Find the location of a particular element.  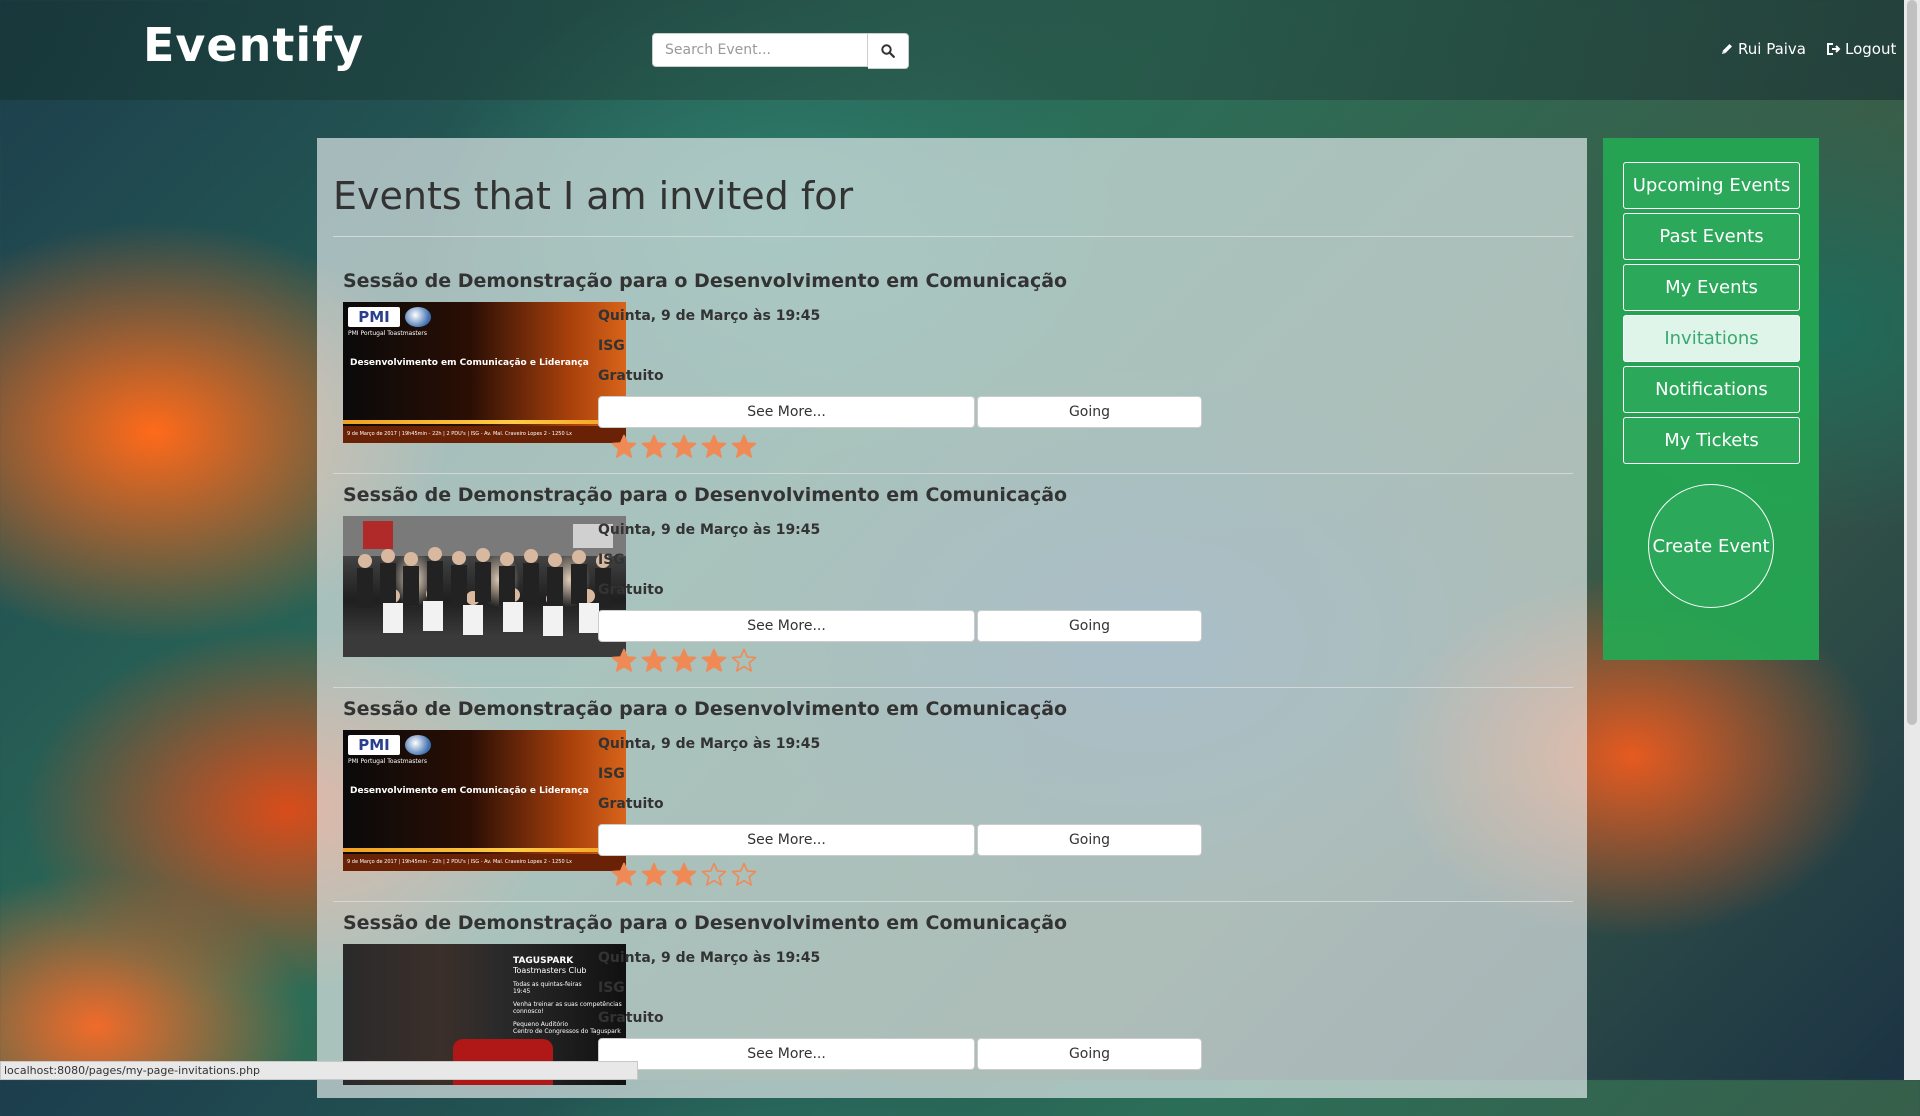

search-input is located at coordinates (760, 50).